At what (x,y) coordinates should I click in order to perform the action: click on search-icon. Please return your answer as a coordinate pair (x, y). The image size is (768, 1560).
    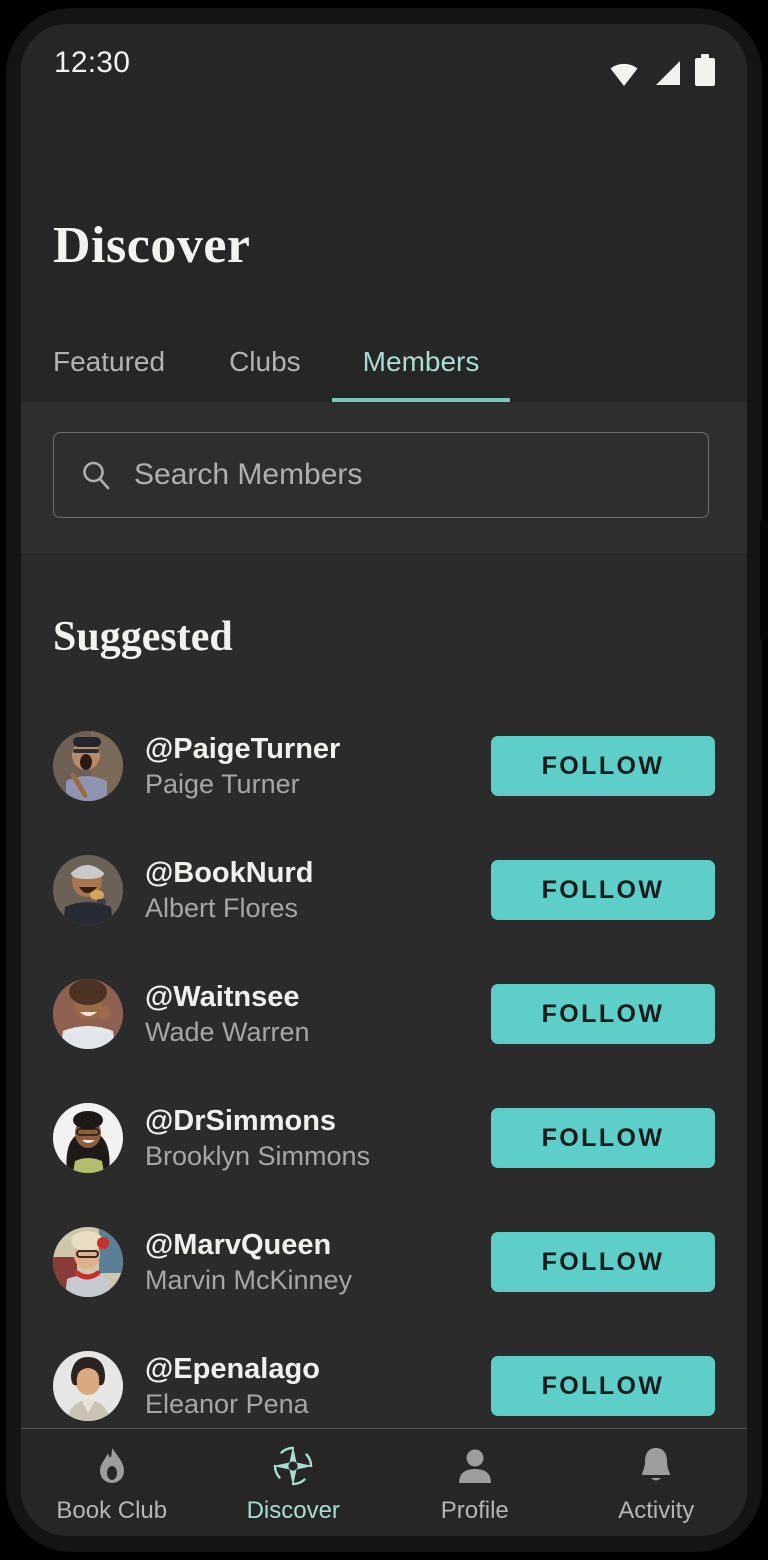
    Looking at the image, I should click on (96, 475).